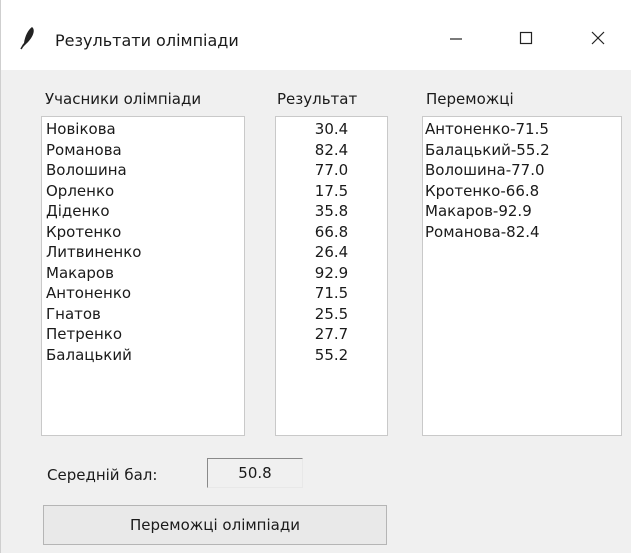 The width and height of the screenshot is (631, 553). What do you see at coordinates (331, 314) in the screenshot?
I see `list-item: 25.5` at bounding box center [331, 314].